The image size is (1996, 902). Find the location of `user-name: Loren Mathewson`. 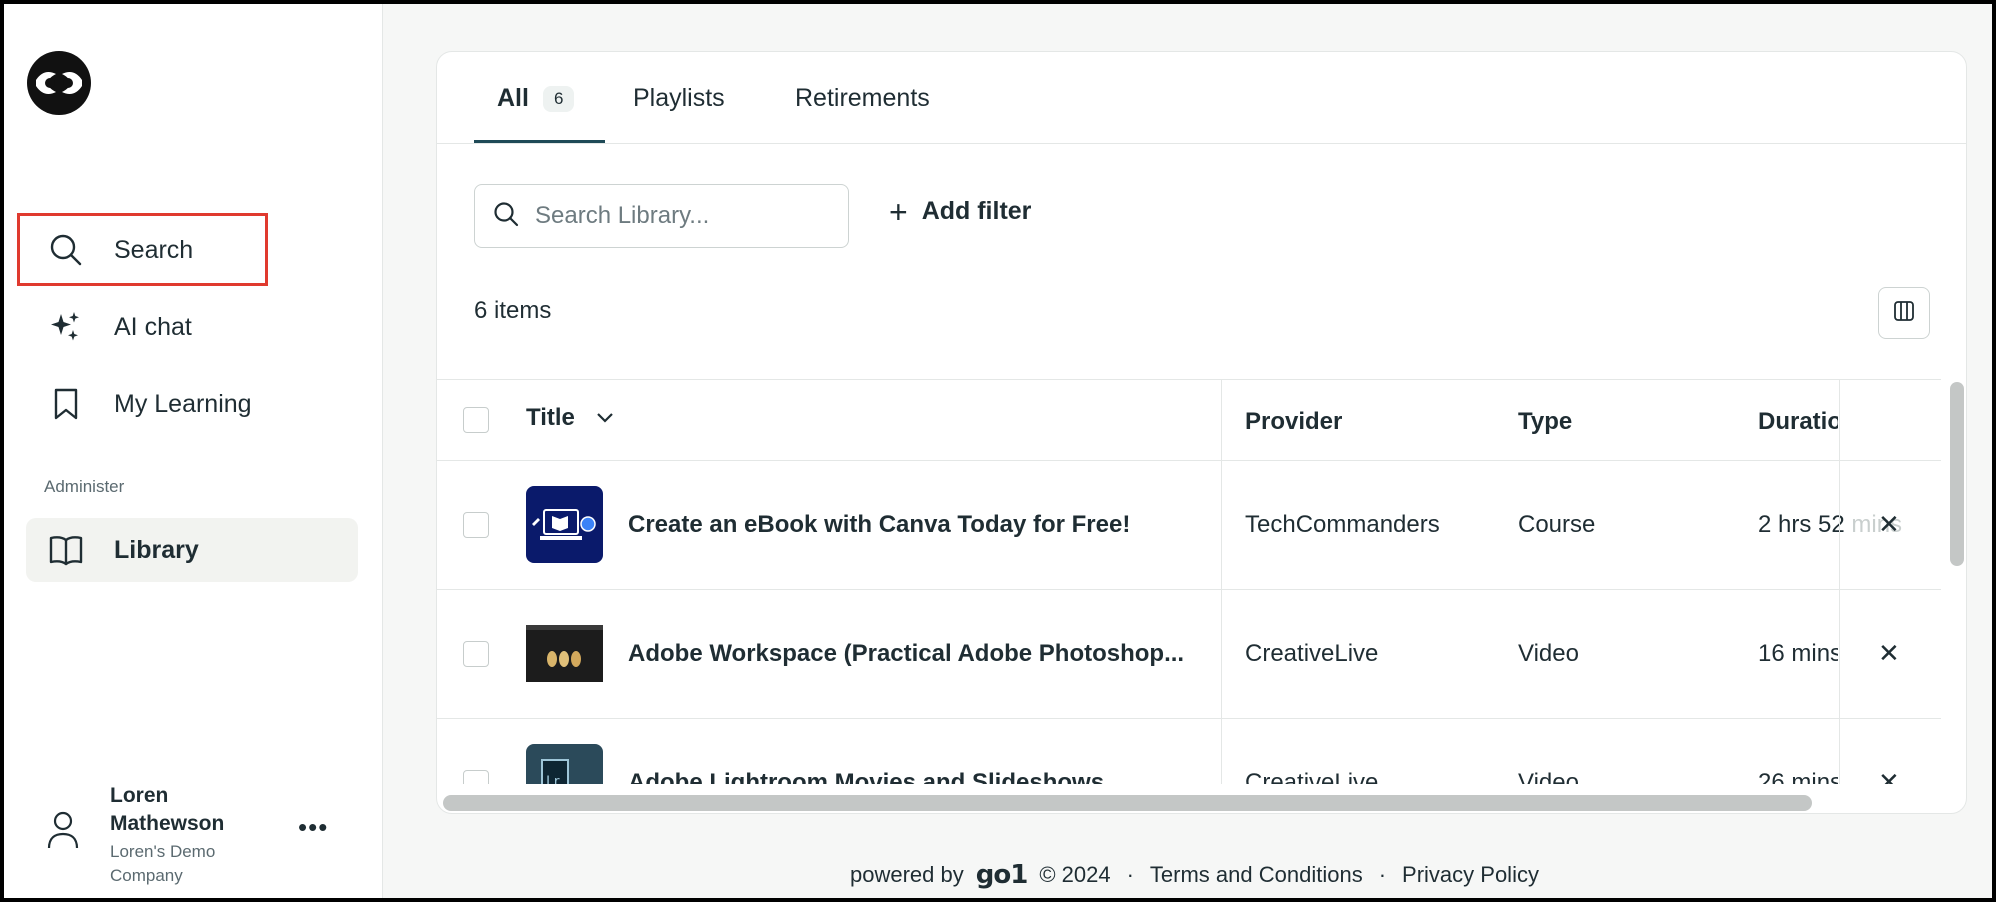

user-name: Loren Mathewson is located at coordinates (167, 809).